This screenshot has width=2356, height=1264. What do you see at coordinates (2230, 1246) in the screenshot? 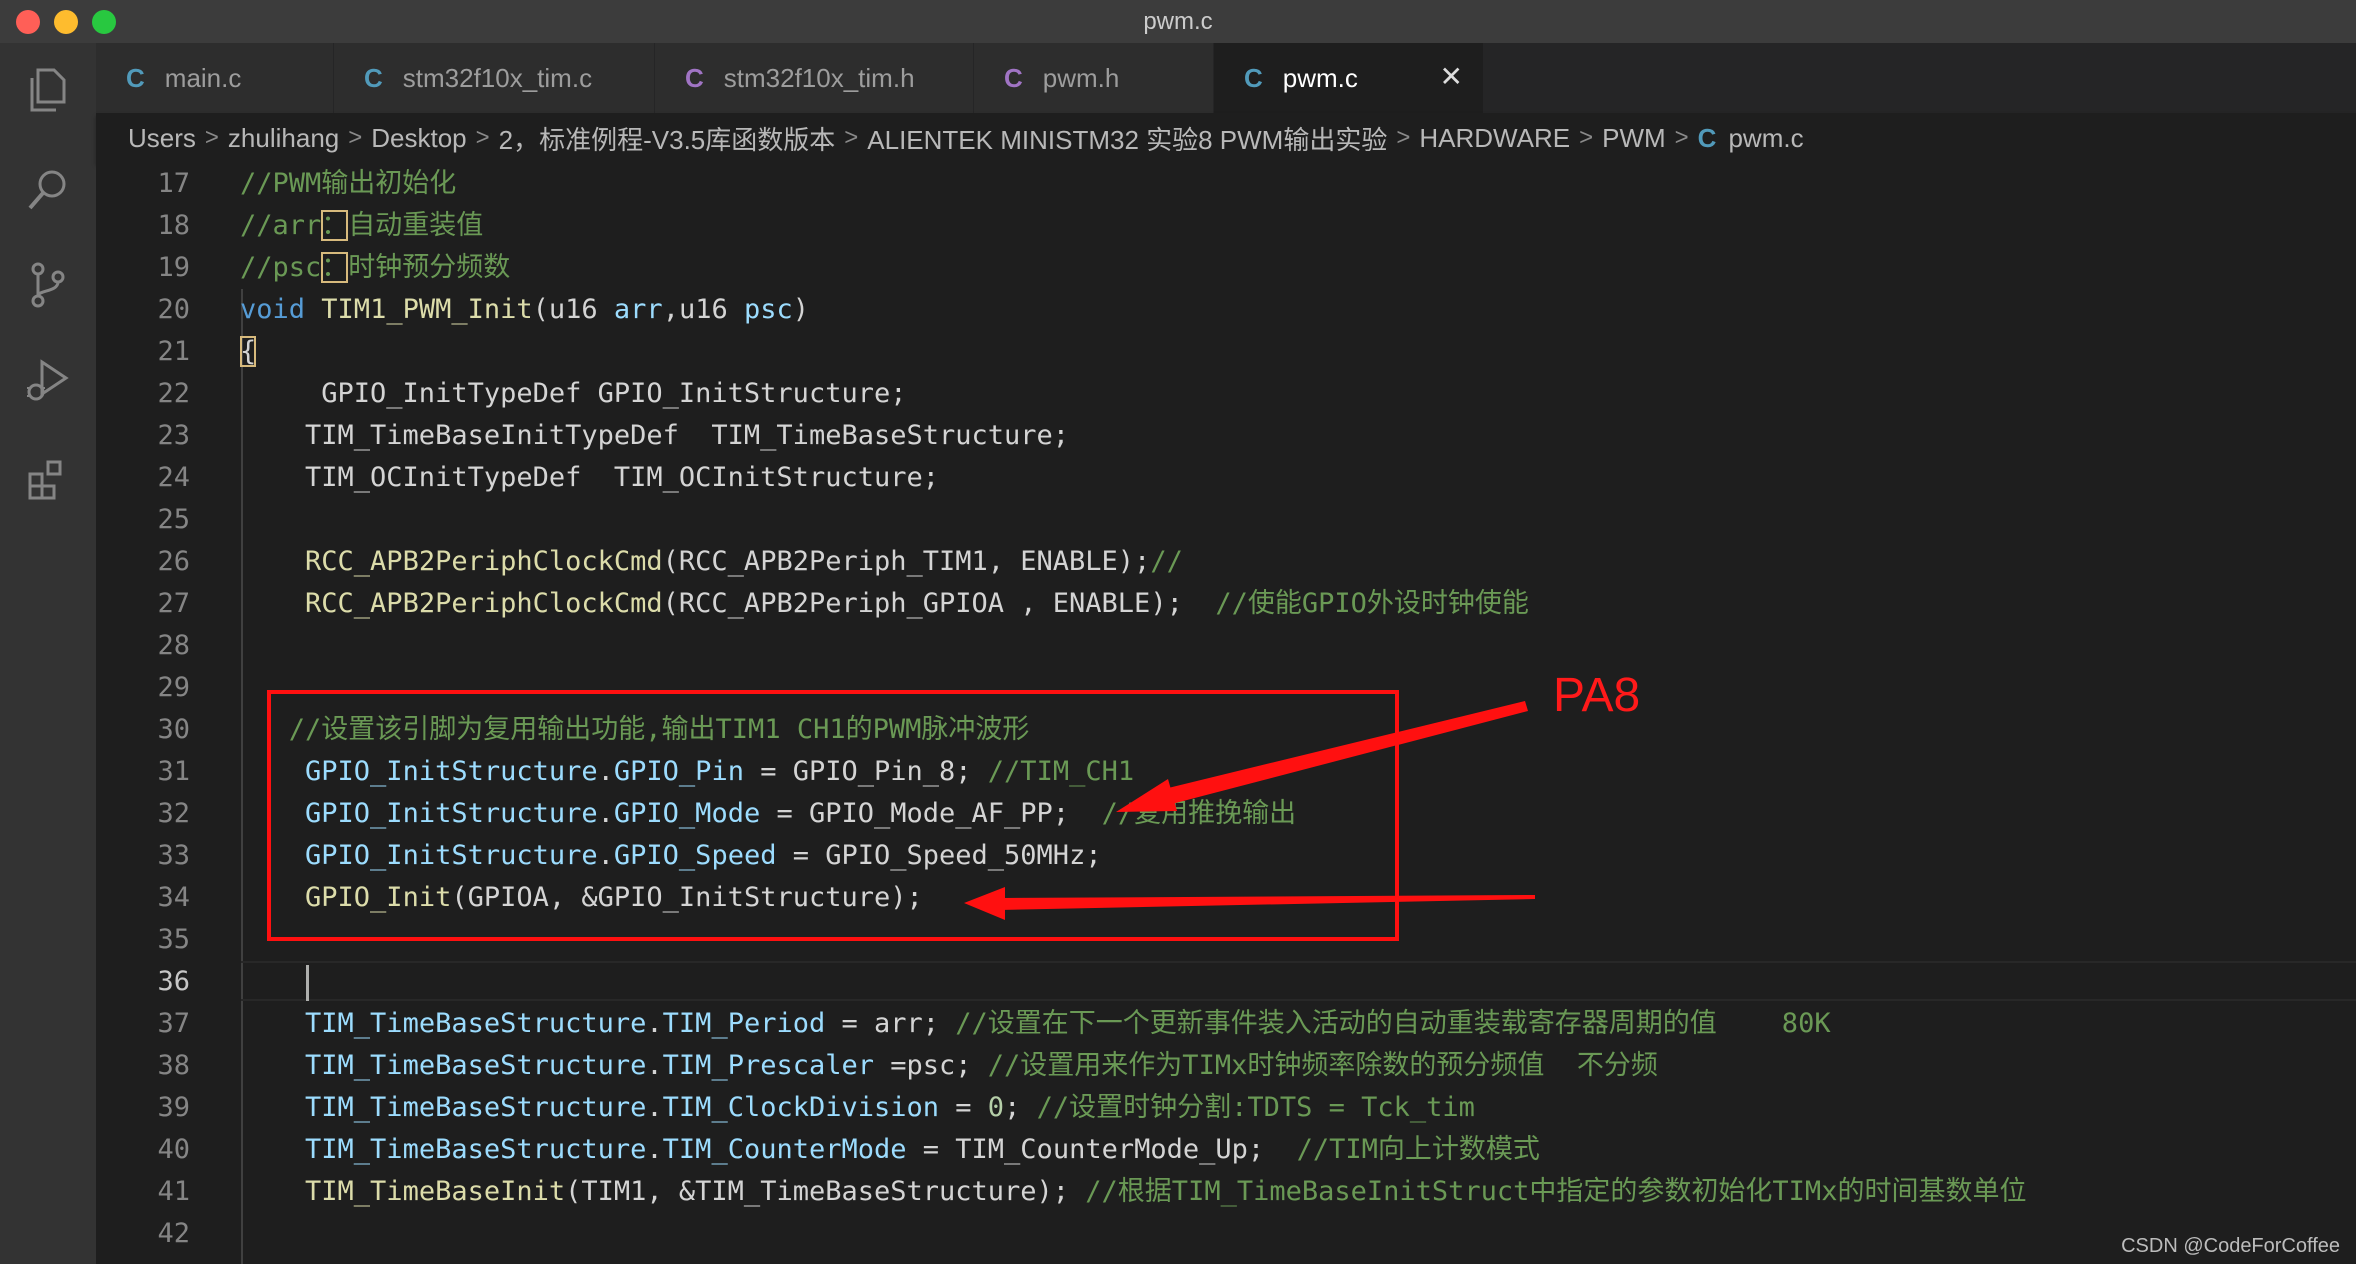
I see `watermark: CSDN @CodeForCoffee` at bounding box center [2230, 1246].